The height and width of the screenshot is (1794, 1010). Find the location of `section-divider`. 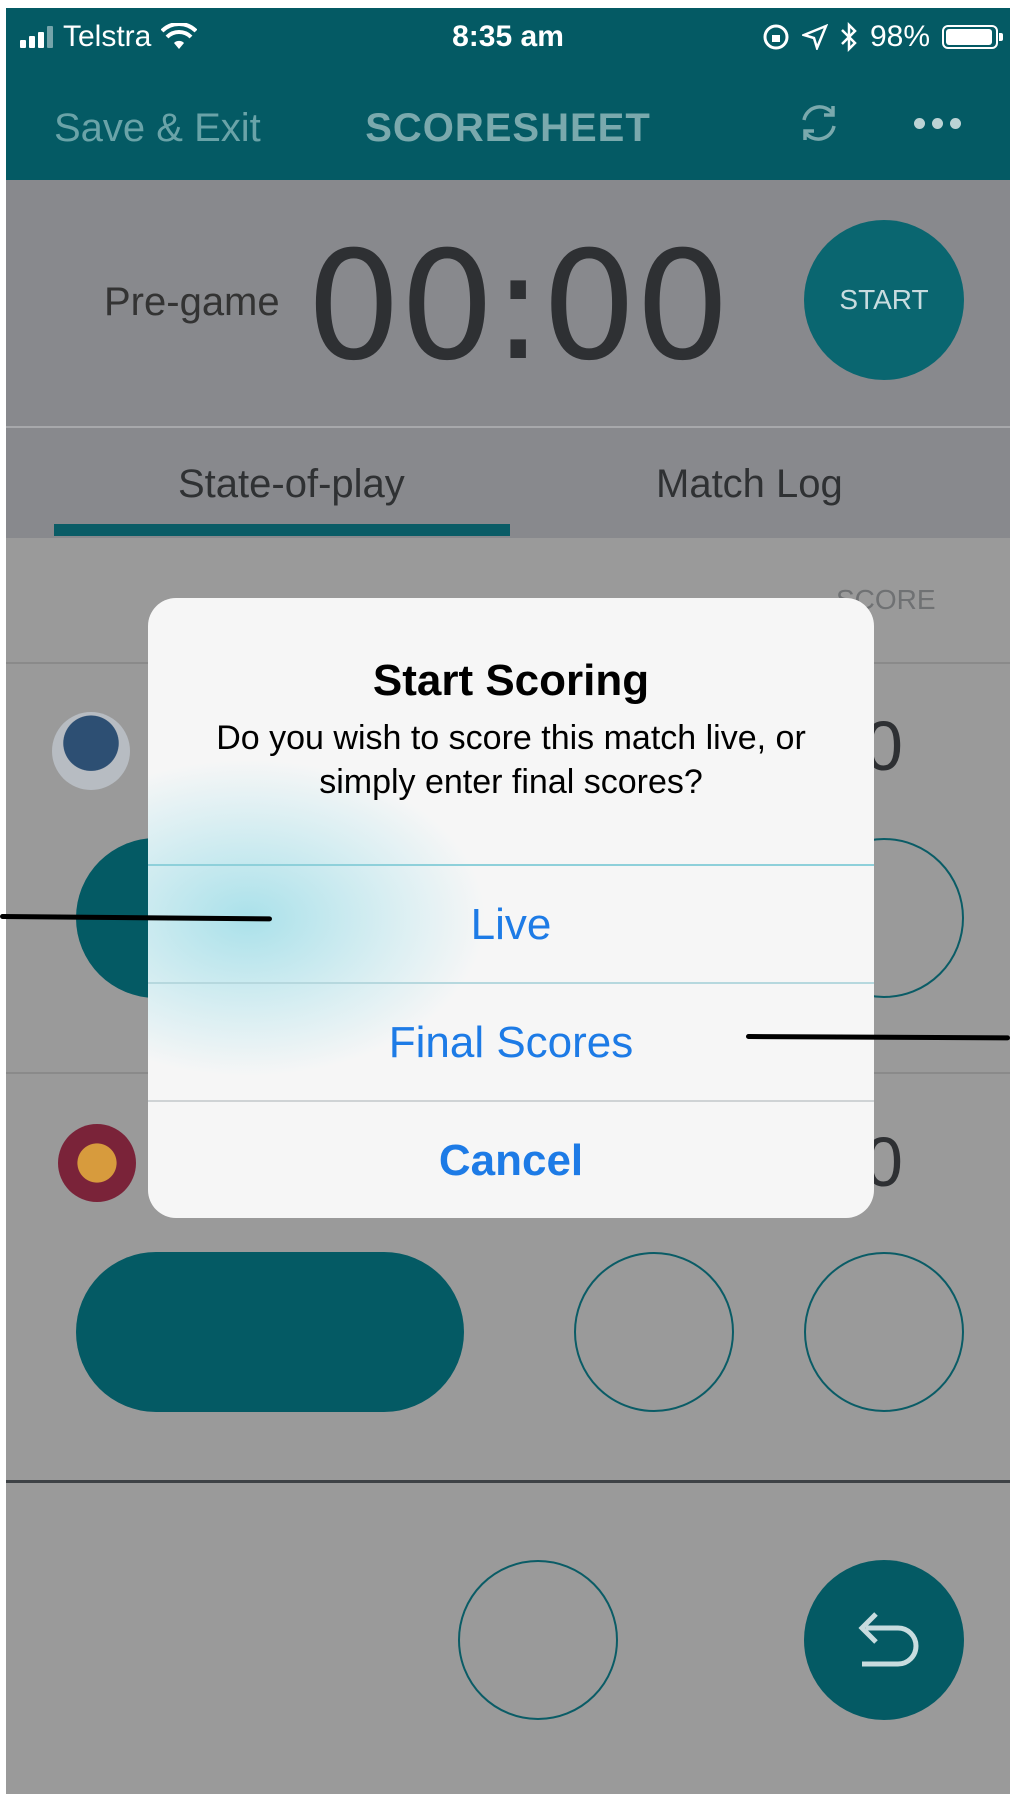

section-divider is located at coordinates (508, 1481).